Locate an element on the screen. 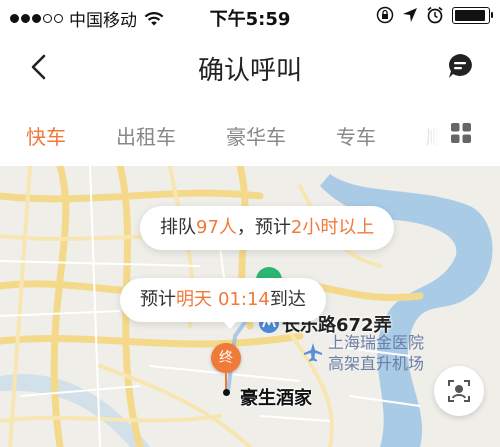 The image size is (500, 447). message-icon is located at coordinates (460, 66).